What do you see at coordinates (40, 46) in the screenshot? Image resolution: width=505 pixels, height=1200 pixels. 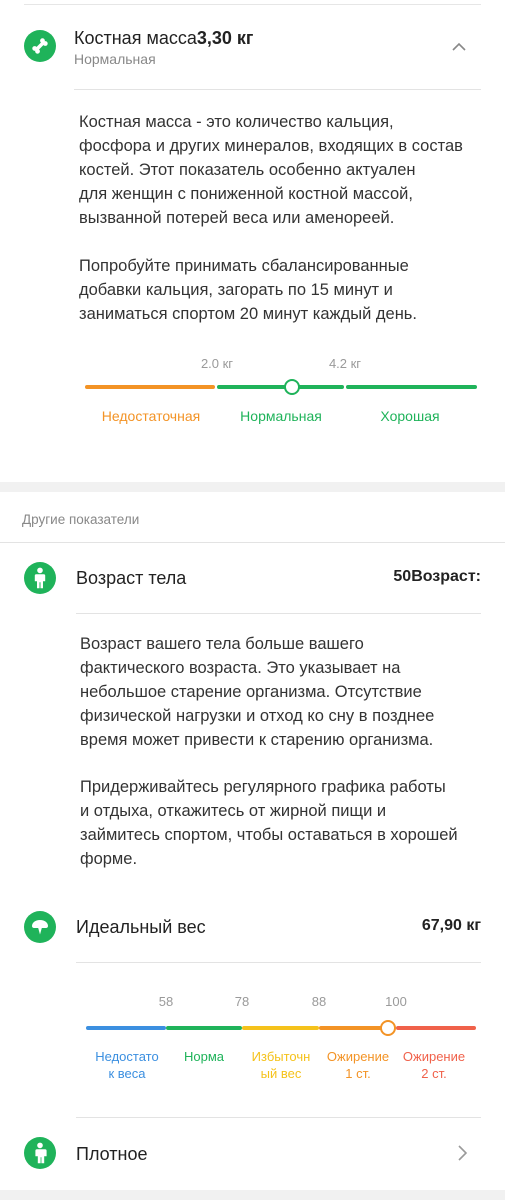 I see `bone-icon` at bounding box center [40, 46].